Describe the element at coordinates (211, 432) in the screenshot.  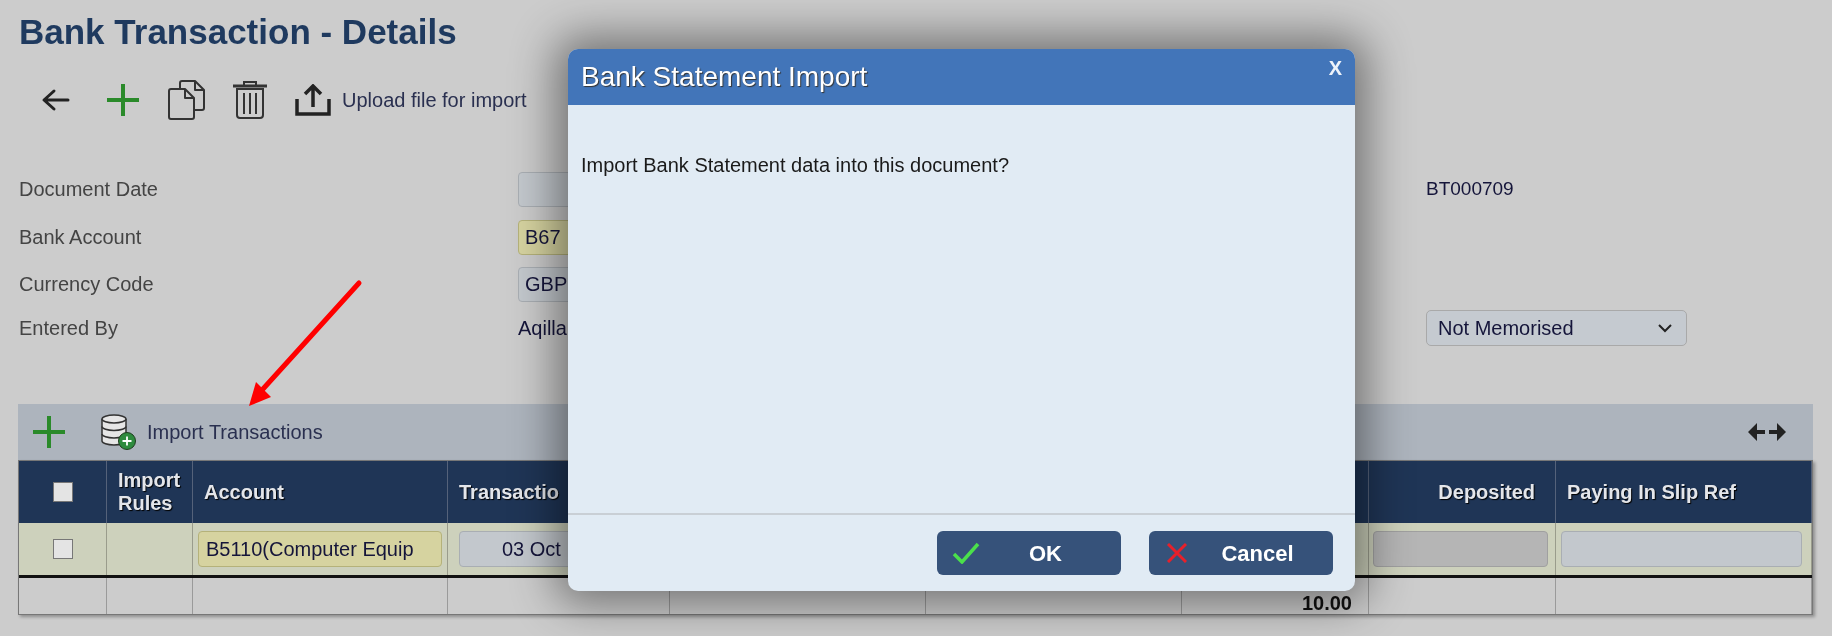
I see `import-transactions-button: Import Transactions` at that location.